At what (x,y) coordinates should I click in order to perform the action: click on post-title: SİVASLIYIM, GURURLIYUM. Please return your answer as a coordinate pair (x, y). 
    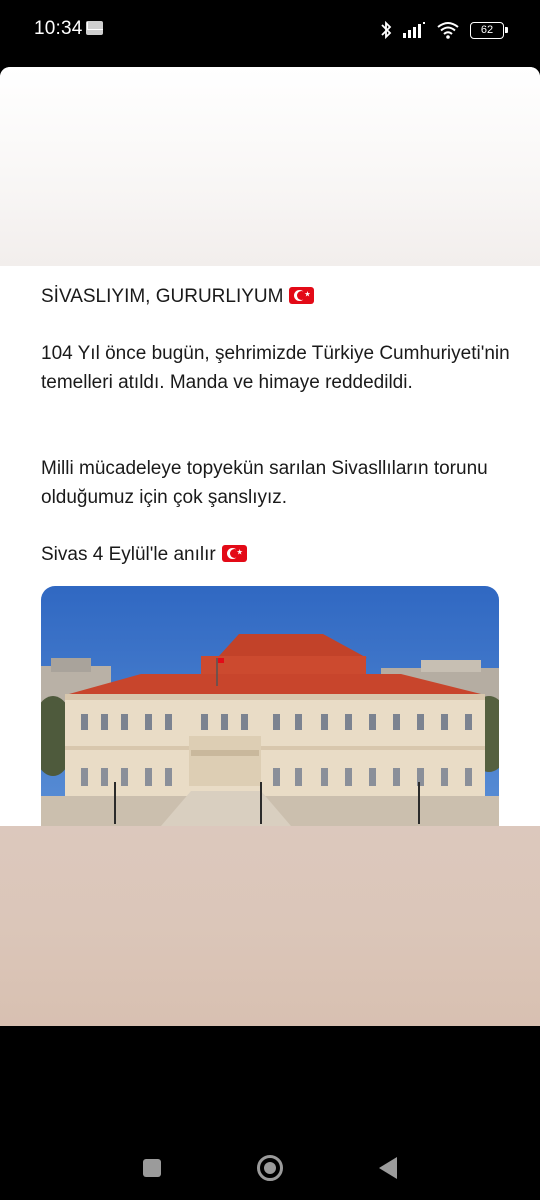
    Looking at the image, I should click on (276, 296).